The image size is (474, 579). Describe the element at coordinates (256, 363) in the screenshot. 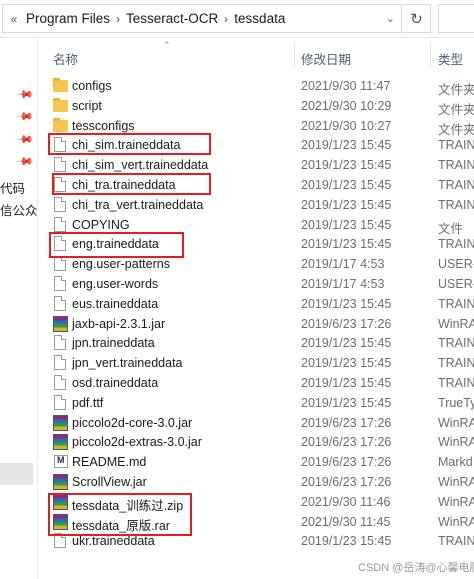

I see `file-row: jpn_vert.traineddata 2019/1/23 15:45 TRAIN` at that location.